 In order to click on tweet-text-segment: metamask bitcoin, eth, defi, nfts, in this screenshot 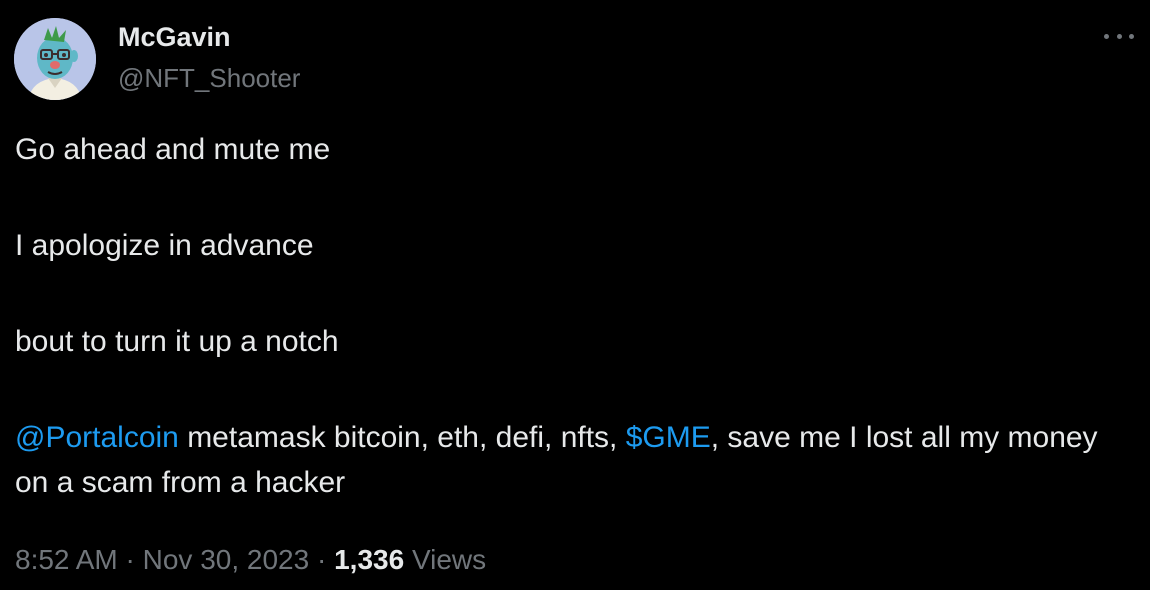, I will do `click(402, 437)`.